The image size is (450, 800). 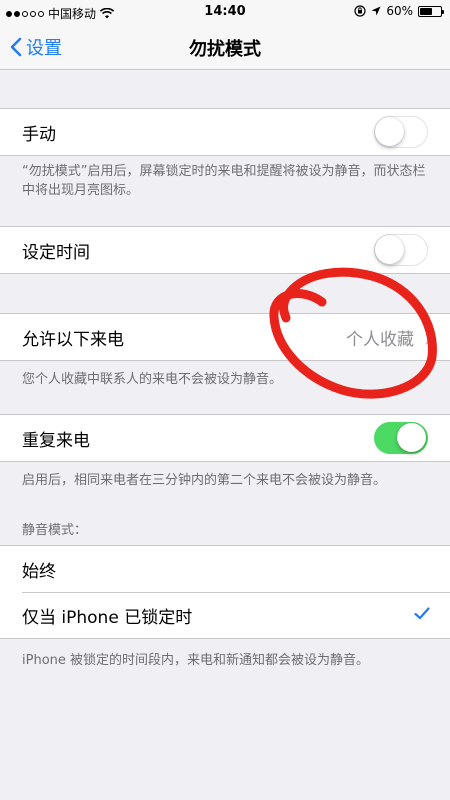 I want to click on allow-calls-group: 允许以下来电 个人收藏, so click(x=225, y=337).